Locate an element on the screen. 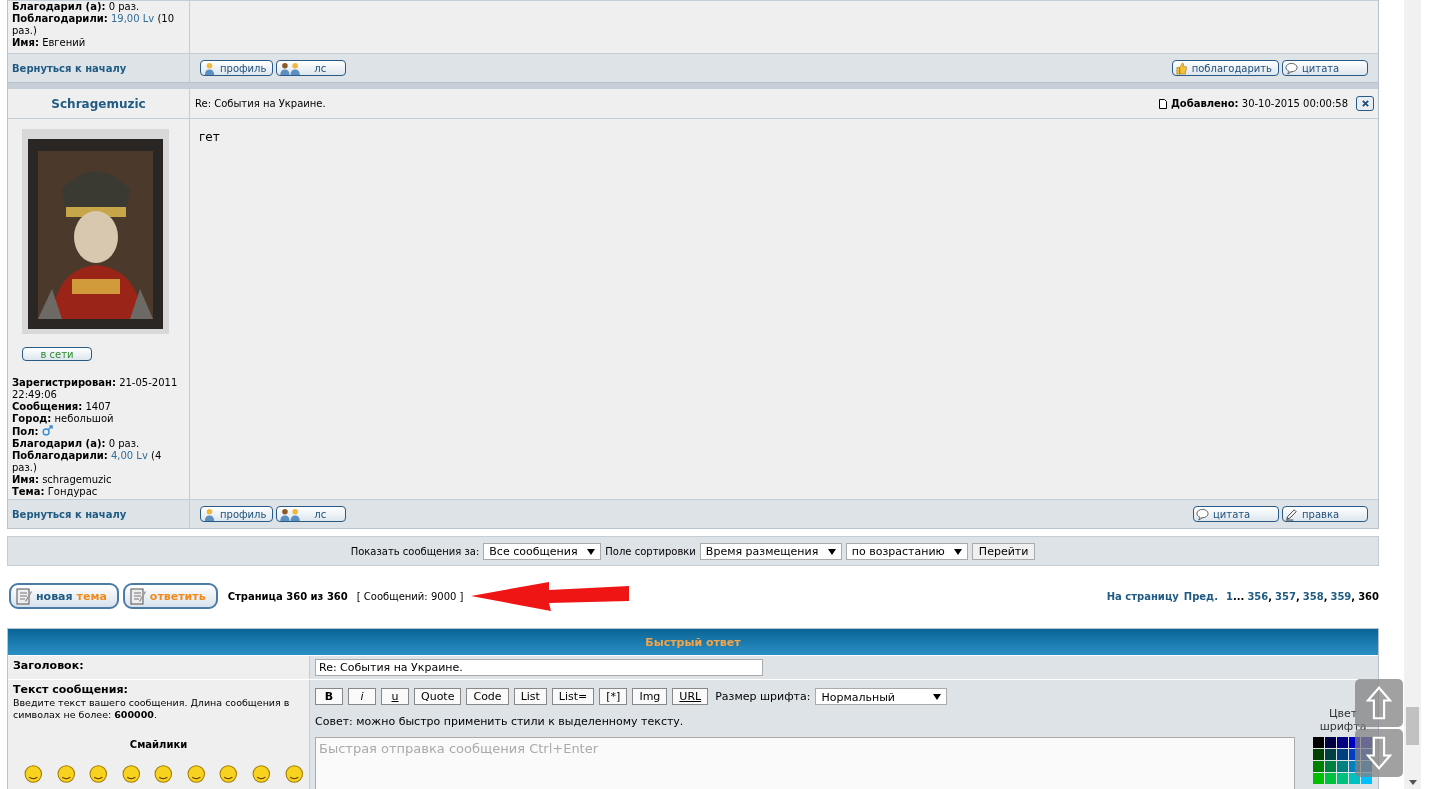 The image size is (1438, 789). page-link: 358 is located at coordinates (1313, 596).